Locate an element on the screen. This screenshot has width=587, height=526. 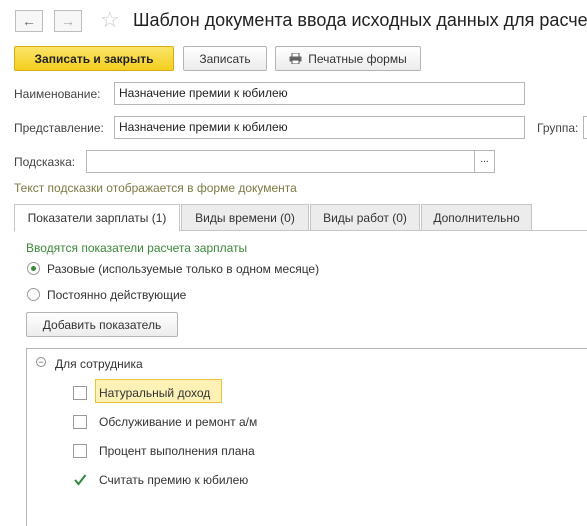
forward-button: → is located at coordinates (68, 21).